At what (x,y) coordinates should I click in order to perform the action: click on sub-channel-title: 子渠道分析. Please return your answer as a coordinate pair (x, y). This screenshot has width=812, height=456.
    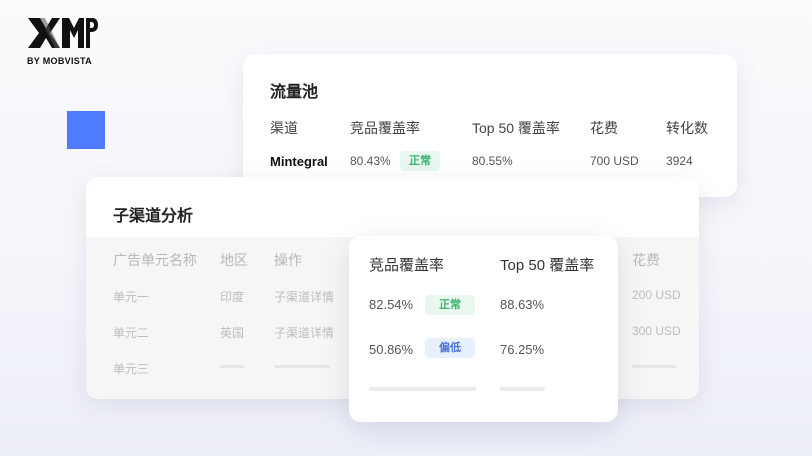
    Looking at the image, I should click on (153, 216).